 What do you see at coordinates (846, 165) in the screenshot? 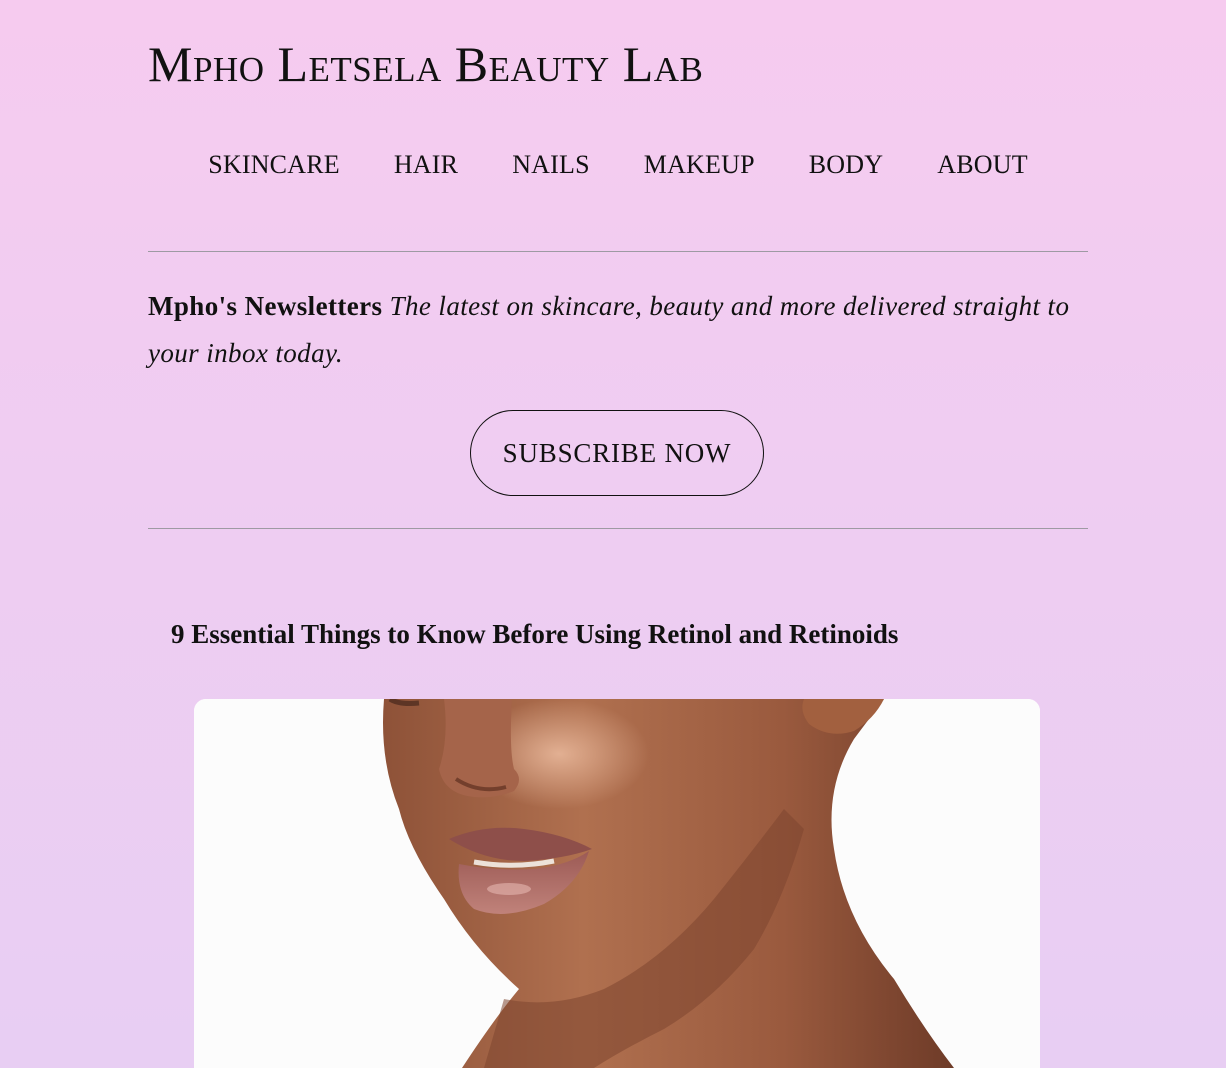
I see `nav-item-body: BODY` at bounding box center [846, 165].